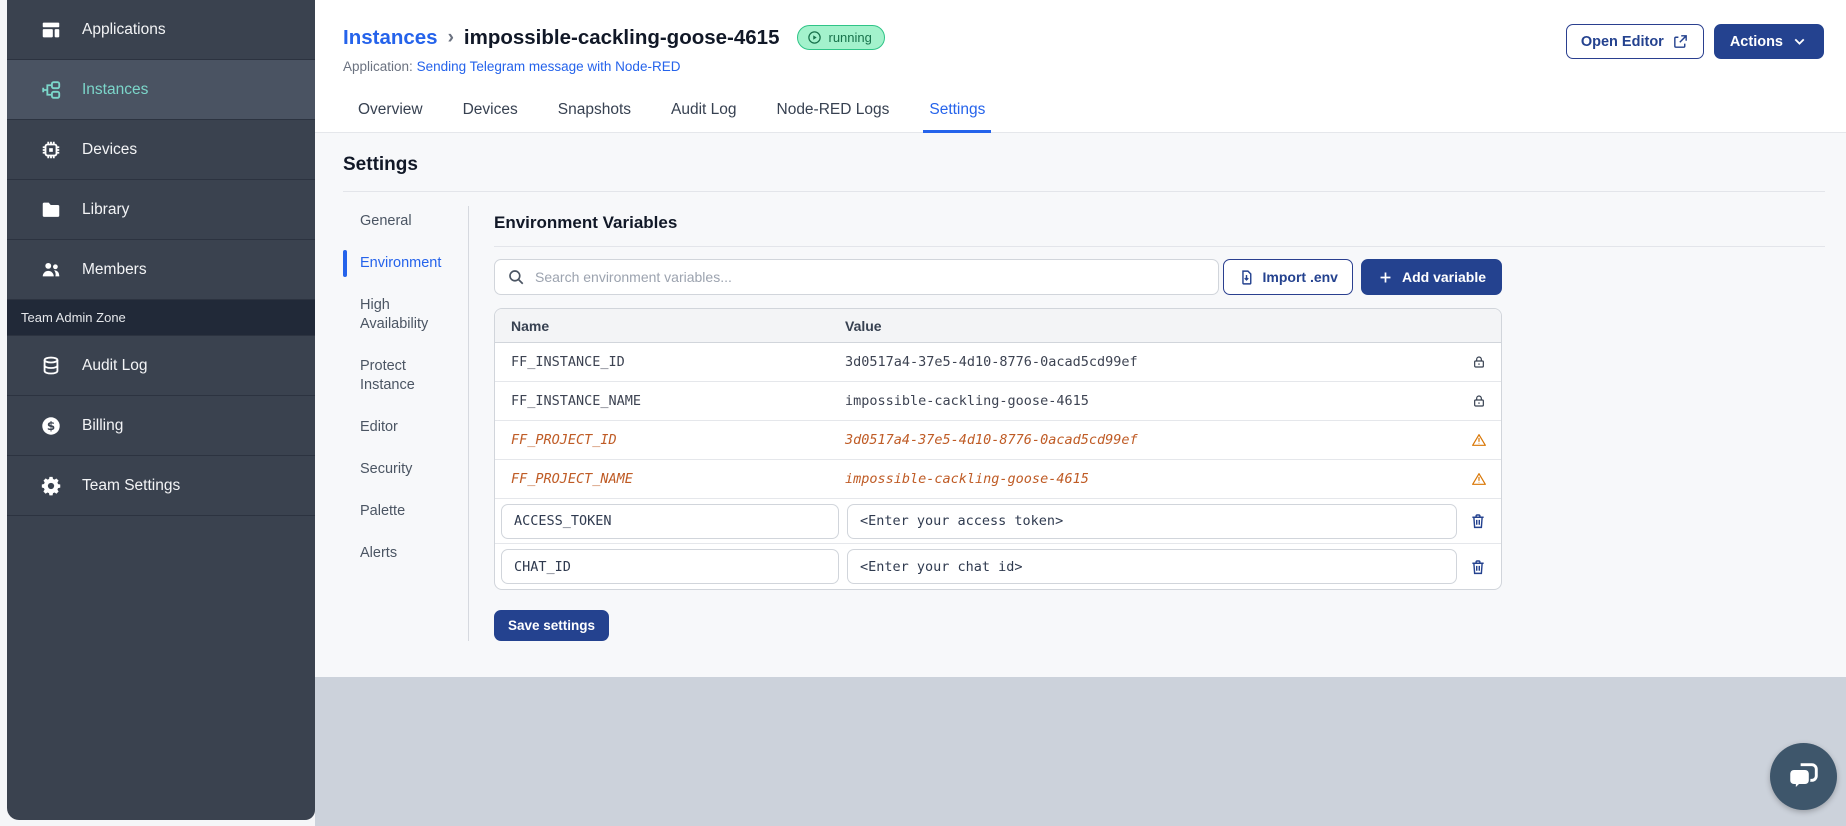 This screenshot has height=826, width=1846. I want to click on sidebar-item-label: Billing, so click(103, 425).